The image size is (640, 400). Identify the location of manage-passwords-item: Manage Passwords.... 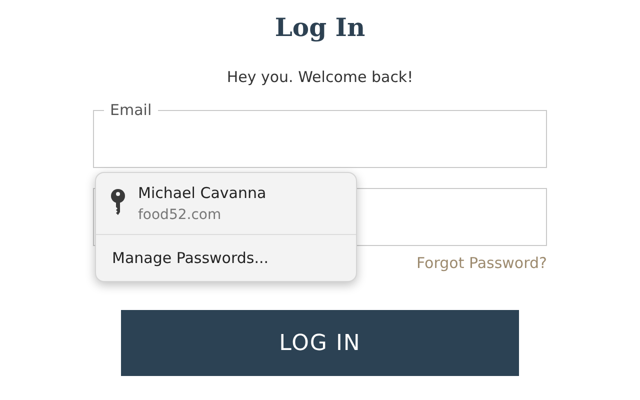
(226, 258).